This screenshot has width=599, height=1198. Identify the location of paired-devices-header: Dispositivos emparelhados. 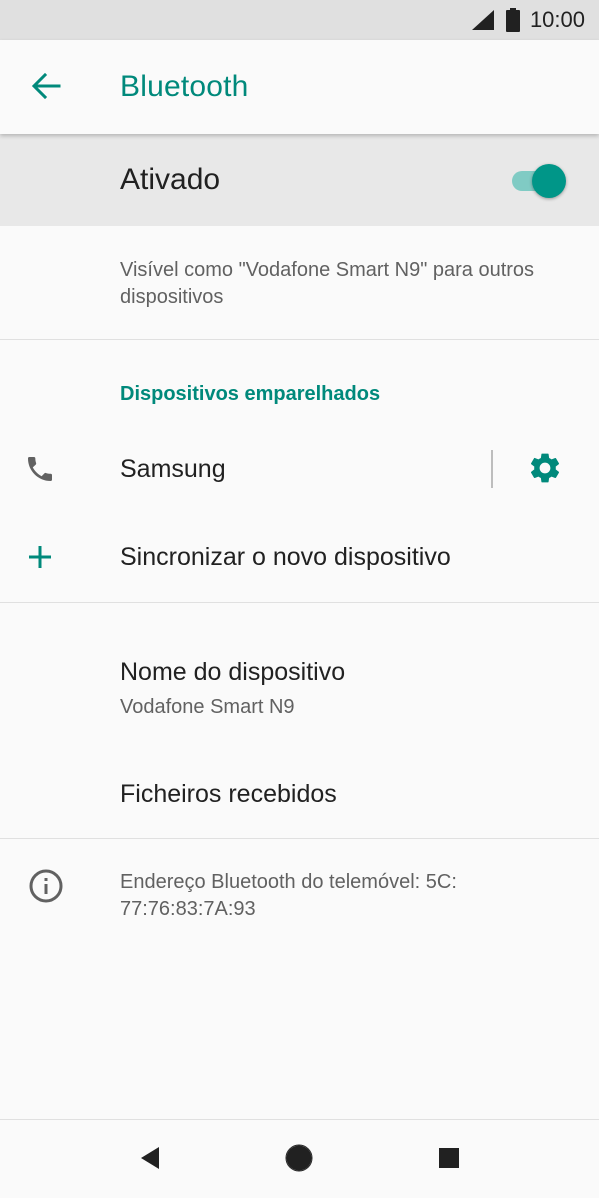
(250, 394).